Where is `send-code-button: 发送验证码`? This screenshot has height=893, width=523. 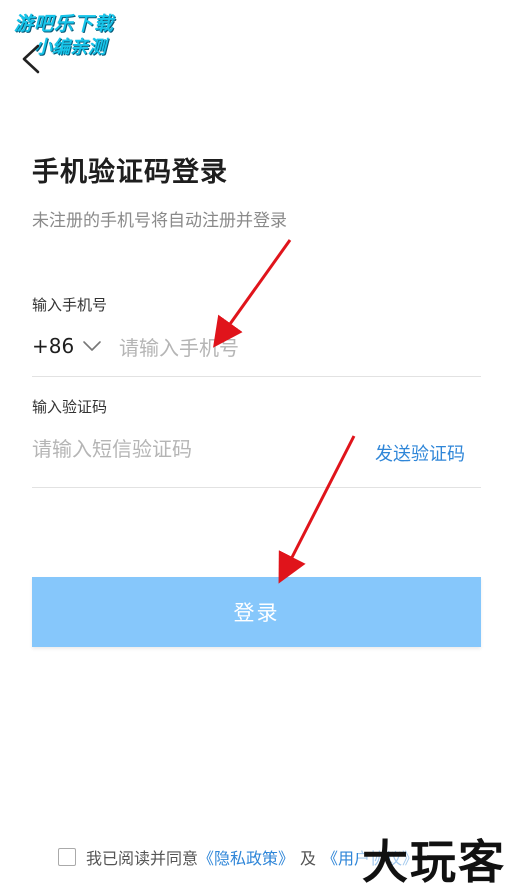 send-code-button: 发送验证码 is located at coordinates (420, 453).